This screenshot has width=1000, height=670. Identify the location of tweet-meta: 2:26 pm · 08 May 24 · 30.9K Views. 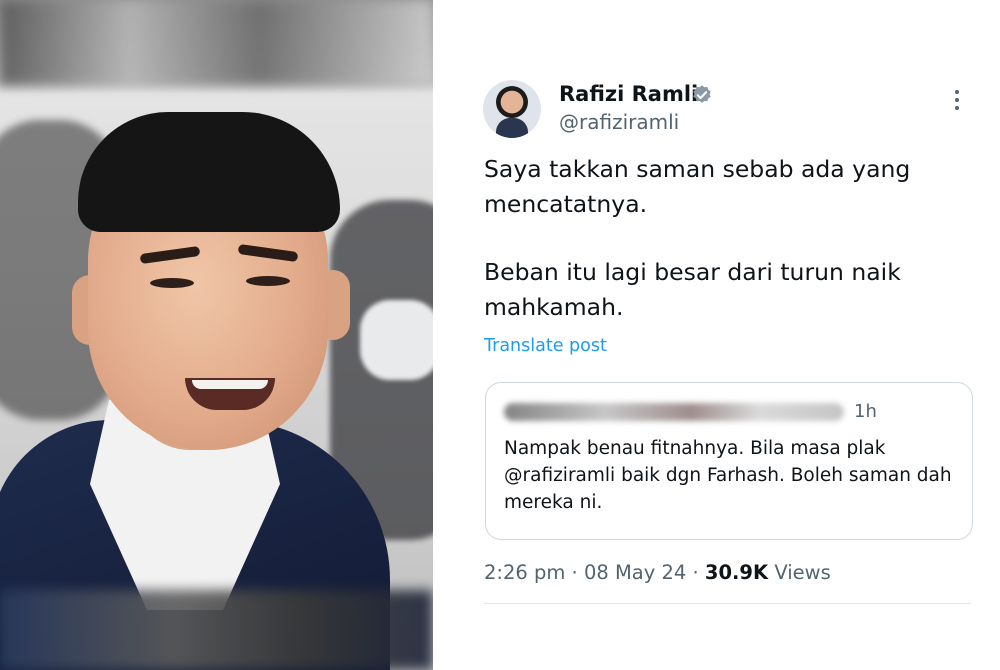
(657, 572).